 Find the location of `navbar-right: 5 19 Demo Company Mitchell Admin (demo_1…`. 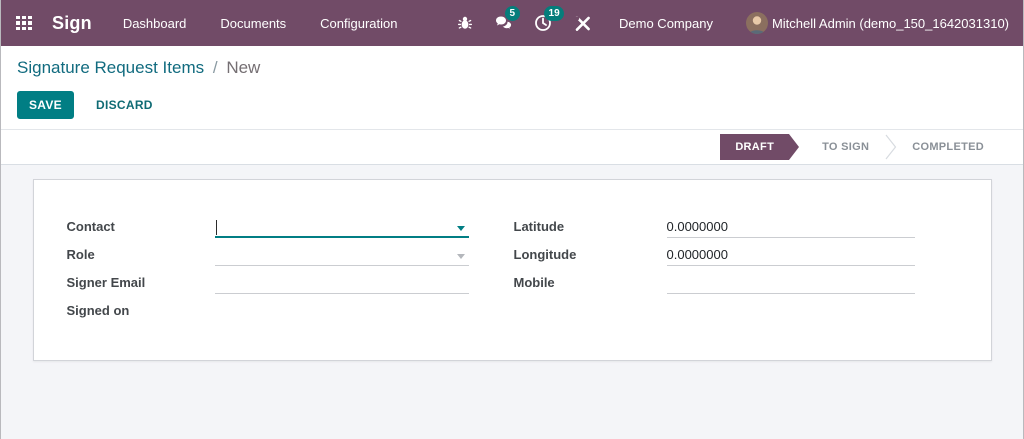

navbar-right: 5 19 Demo Company Mitchell Admin (demo_1… is located at coordinates (732, 20).